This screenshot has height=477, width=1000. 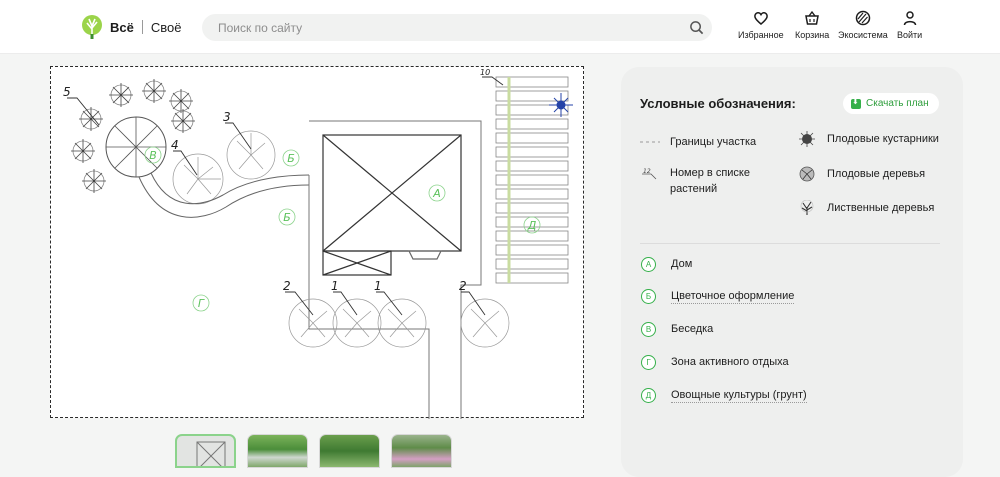 What do you see at coordinates (136, 147) in the screenshot?
I see `gazebo` at bounding box center [136, 147].